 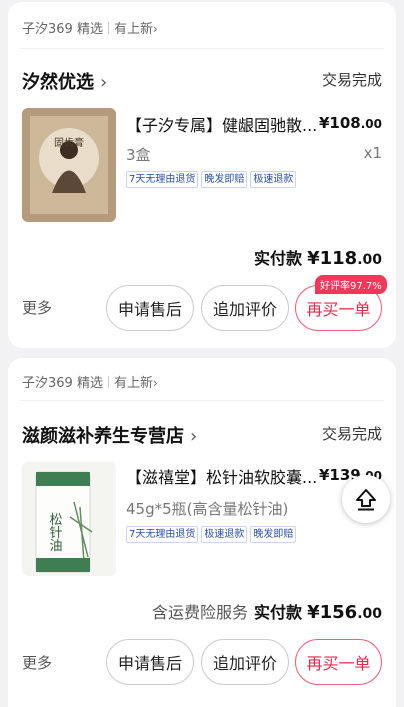 I want to click on insurance-label: 含运费险服务, so click(x=200, y=612).